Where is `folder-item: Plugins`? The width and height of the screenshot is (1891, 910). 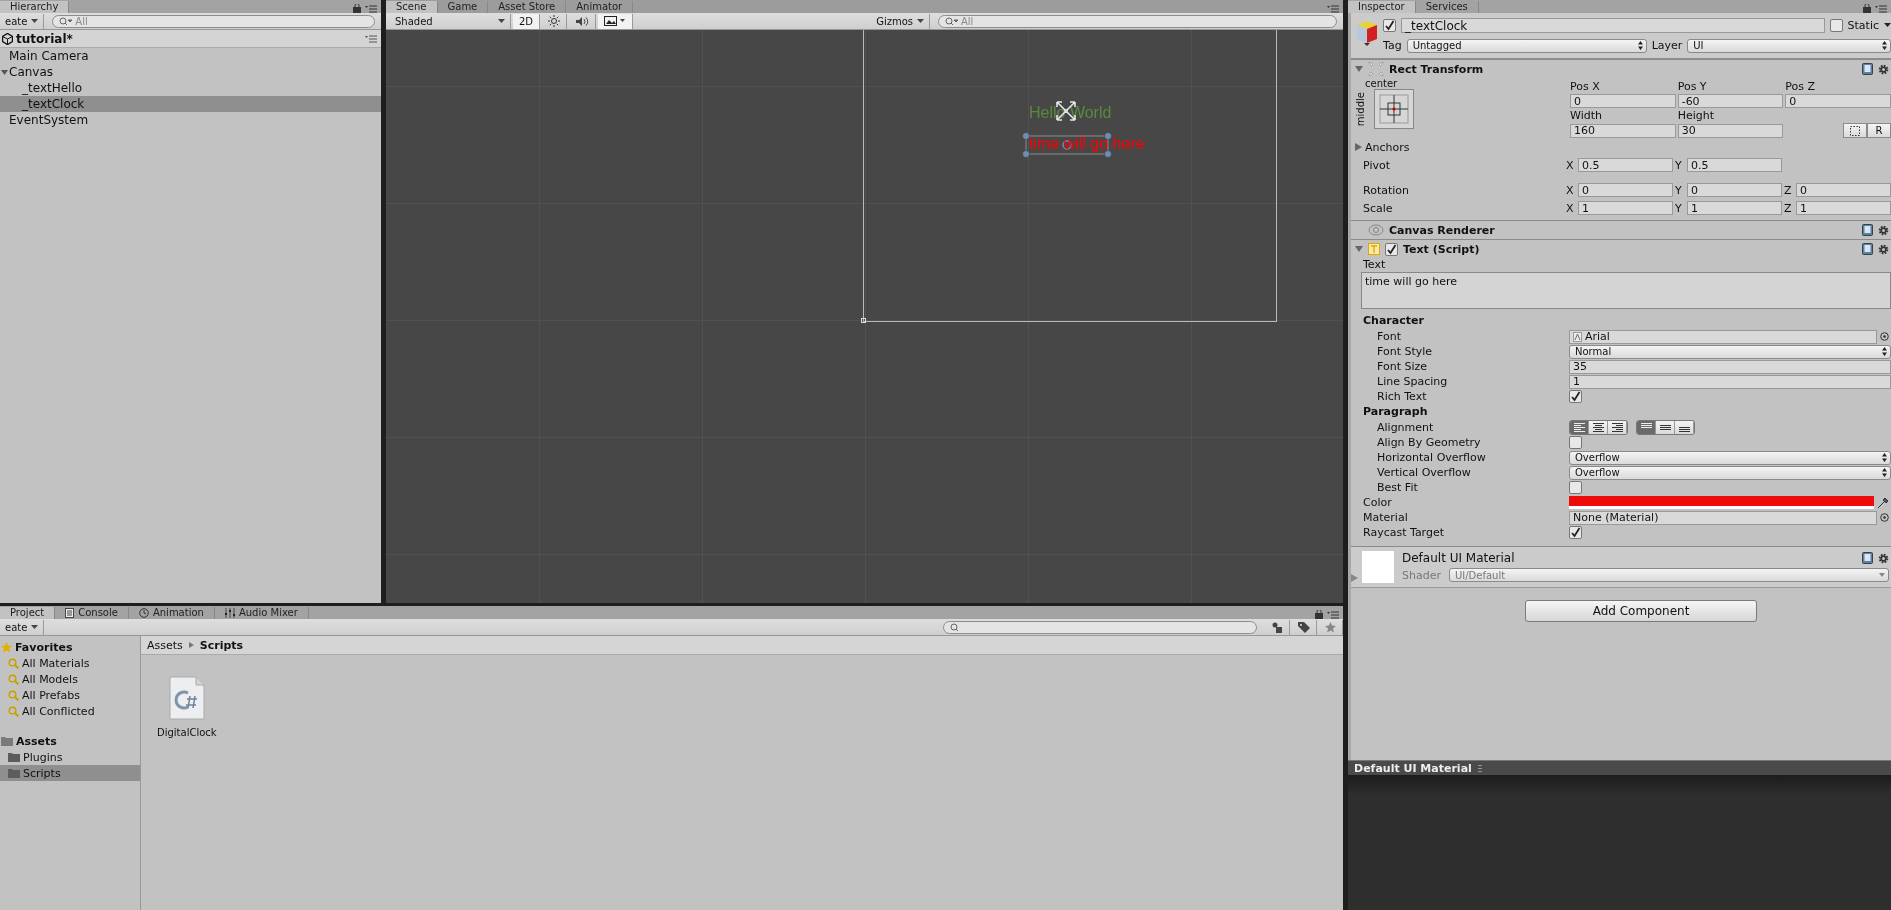
folder-item: Plugins is located at coordinates (70, 757).